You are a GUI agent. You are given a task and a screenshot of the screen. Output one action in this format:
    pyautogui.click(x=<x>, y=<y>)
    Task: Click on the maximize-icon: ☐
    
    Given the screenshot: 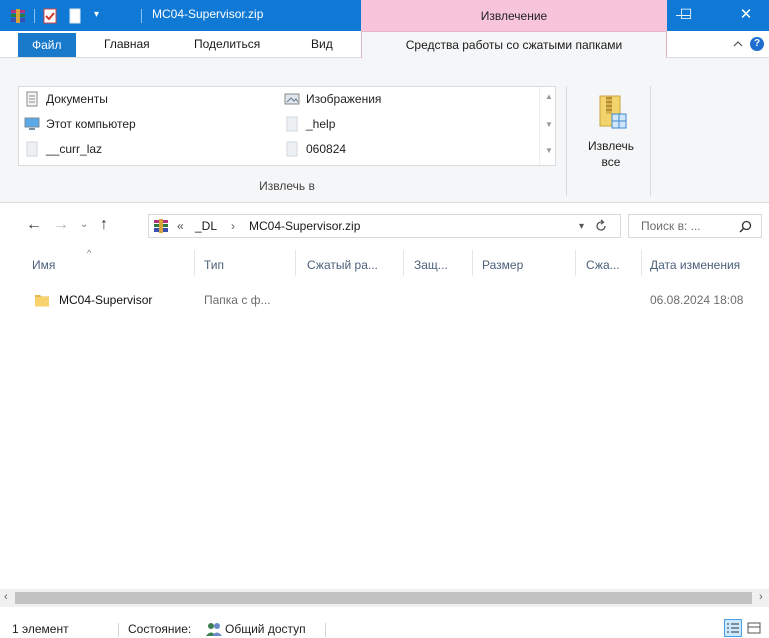 What is the action you would take?
    pyautogui.click(x=686, y=14)
    